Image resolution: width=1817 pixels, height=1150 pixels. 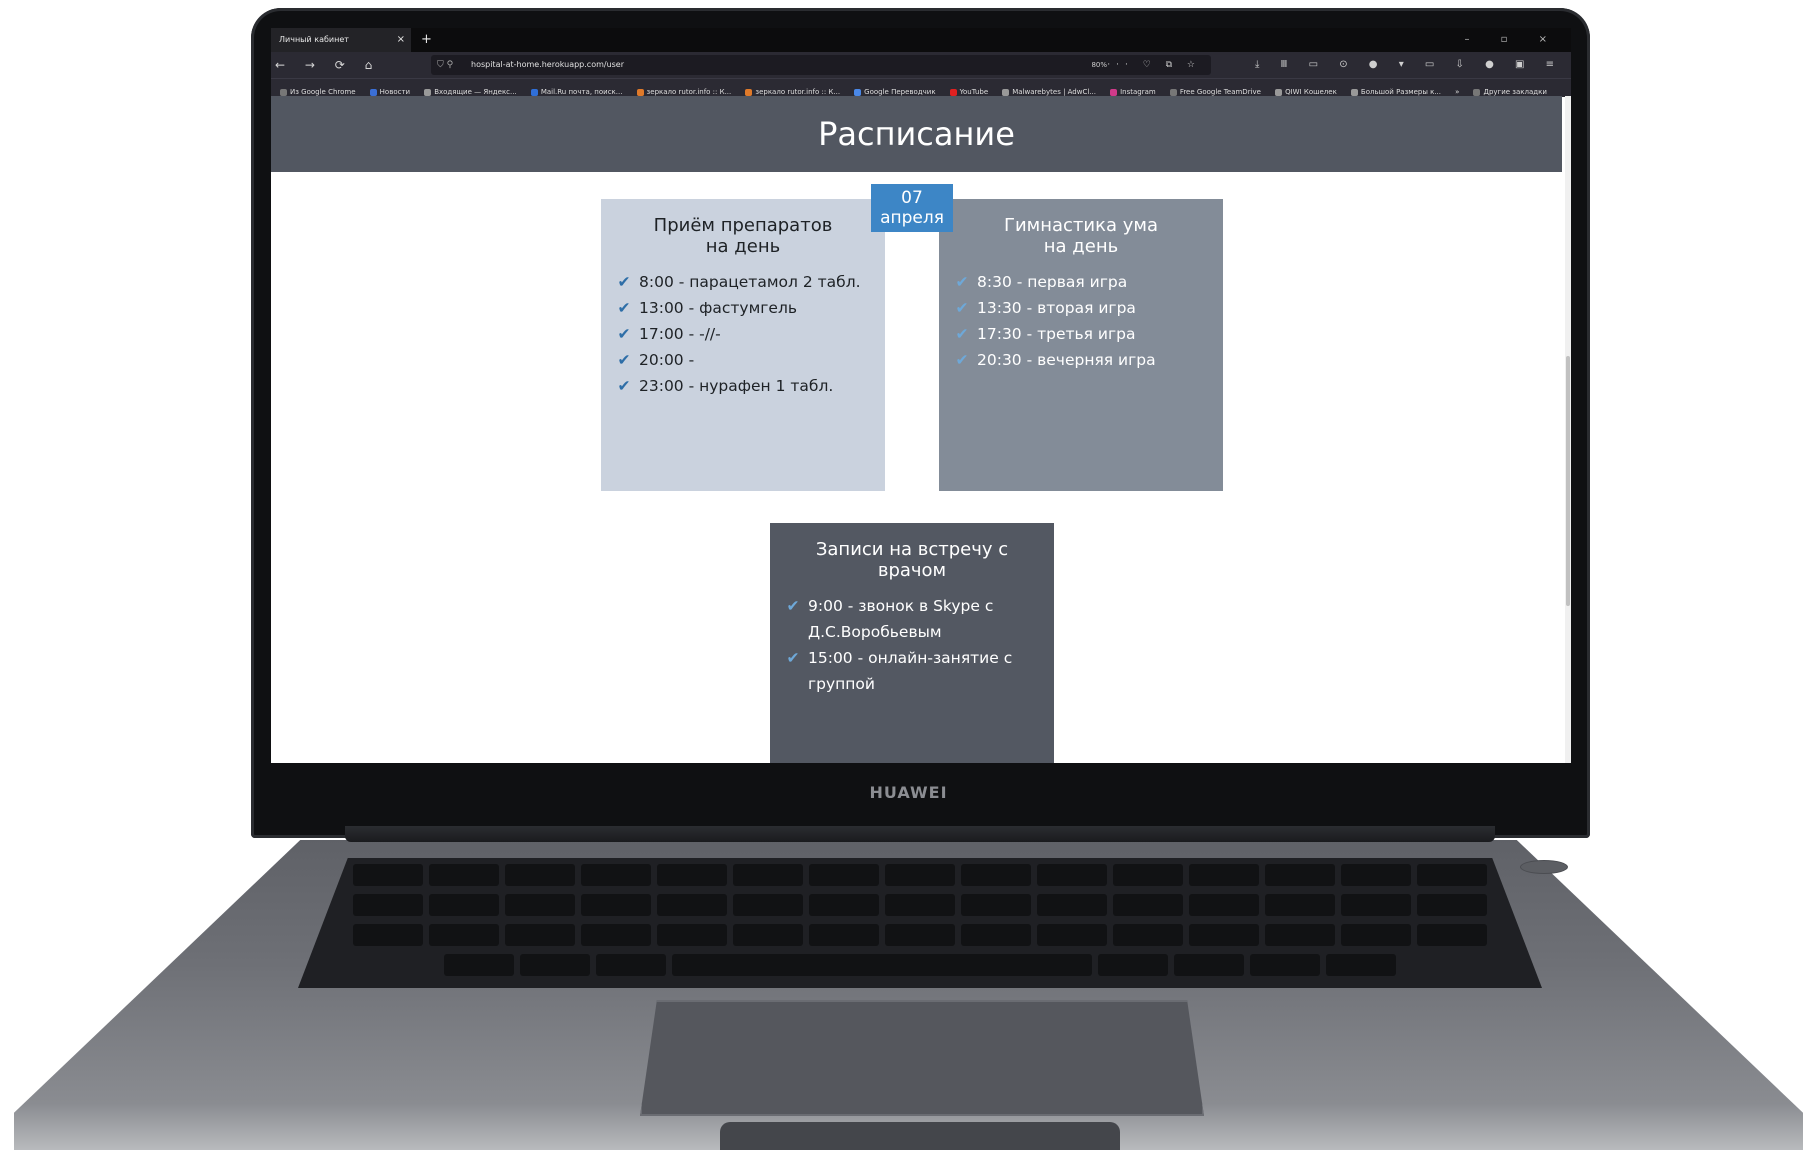 I want to click on list-item: ✔ 8:30 - первая игра, so click(x=1081, y=282).